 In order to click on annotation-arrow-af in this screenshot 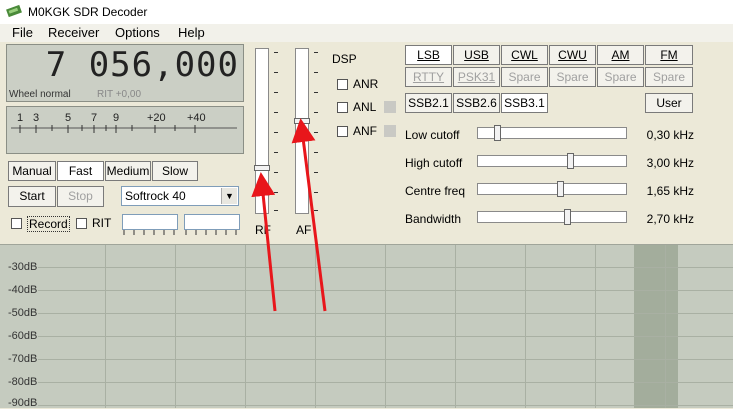, I will do `click(309, 215)`.